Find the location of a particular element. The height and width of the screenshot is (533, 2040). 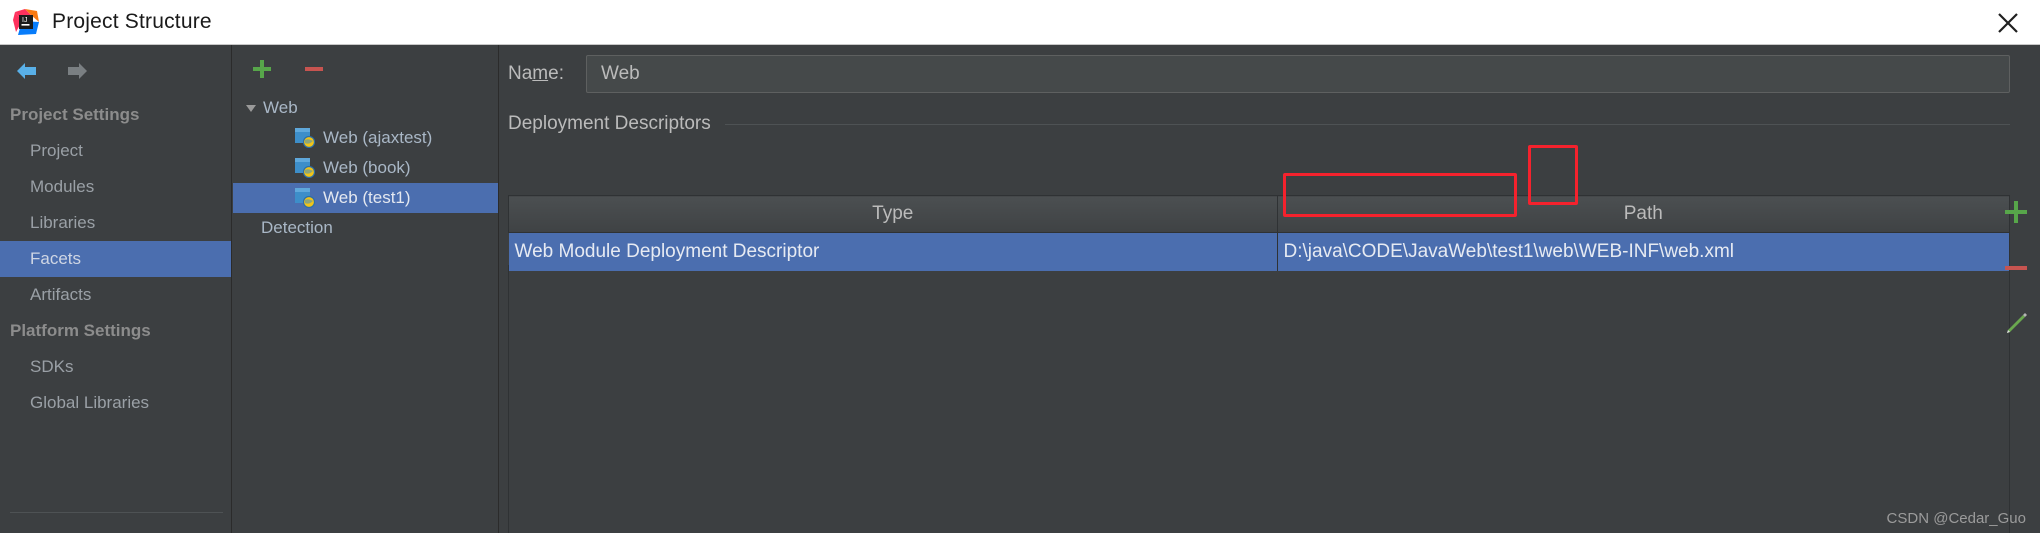

name-row: Name: Web is located at coordinates (1270, 74).